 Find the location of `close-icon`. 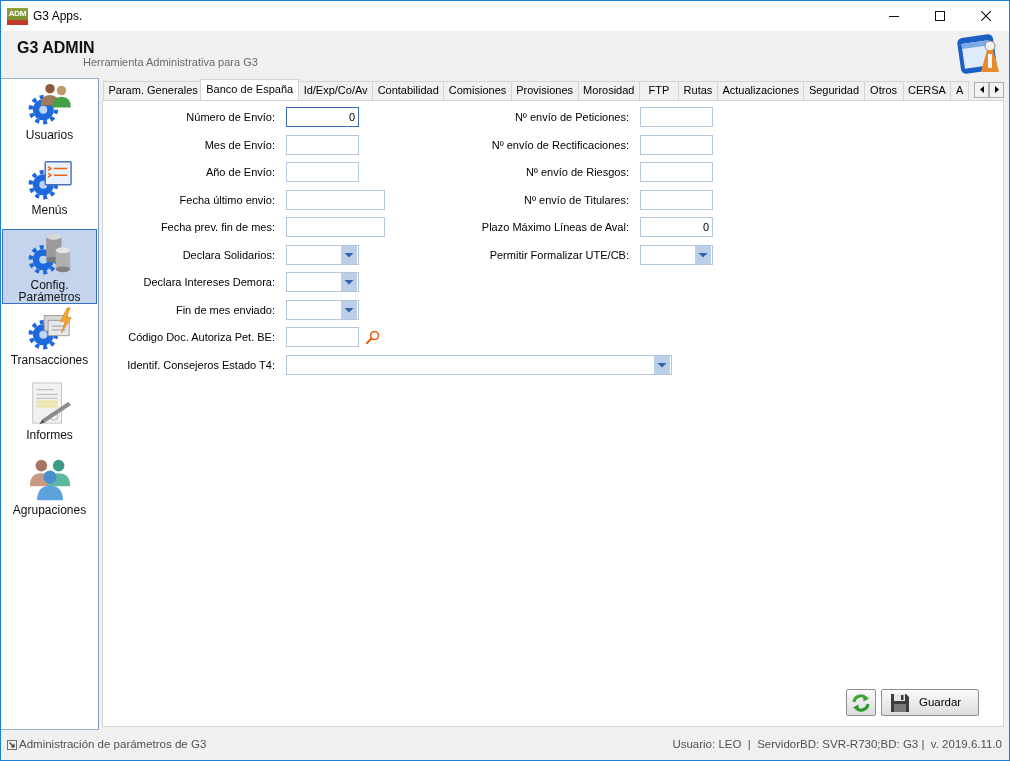

close-icon is located at coordinates (986, 16).